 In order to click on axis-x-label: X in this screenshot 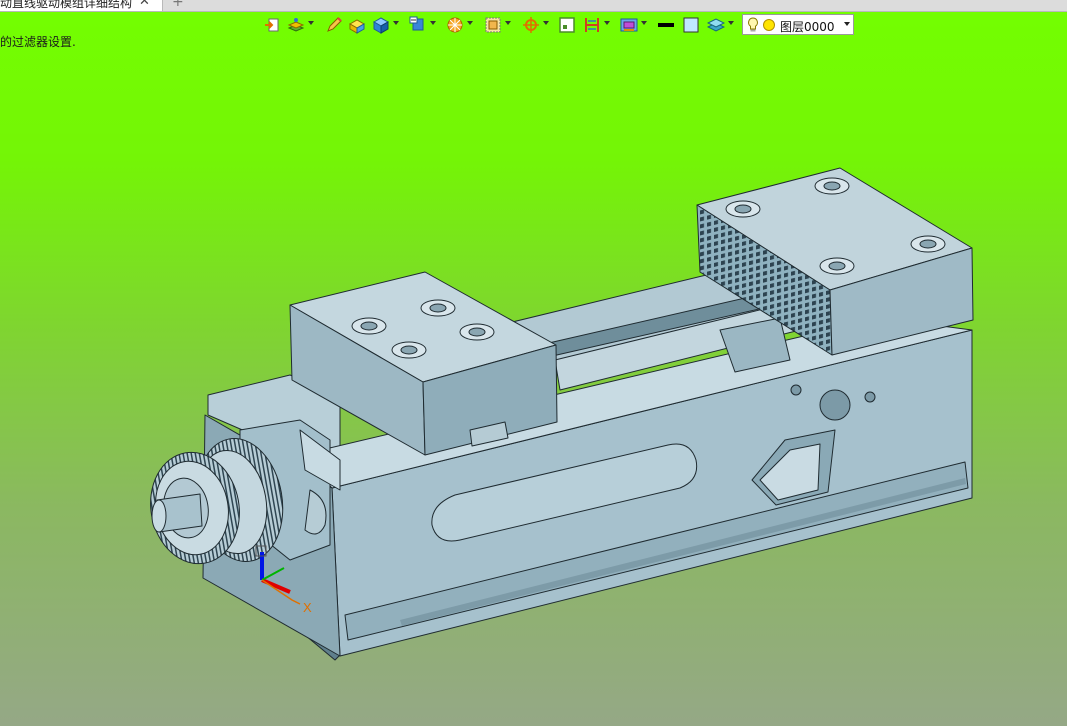, I will do `click(307, 607)`.